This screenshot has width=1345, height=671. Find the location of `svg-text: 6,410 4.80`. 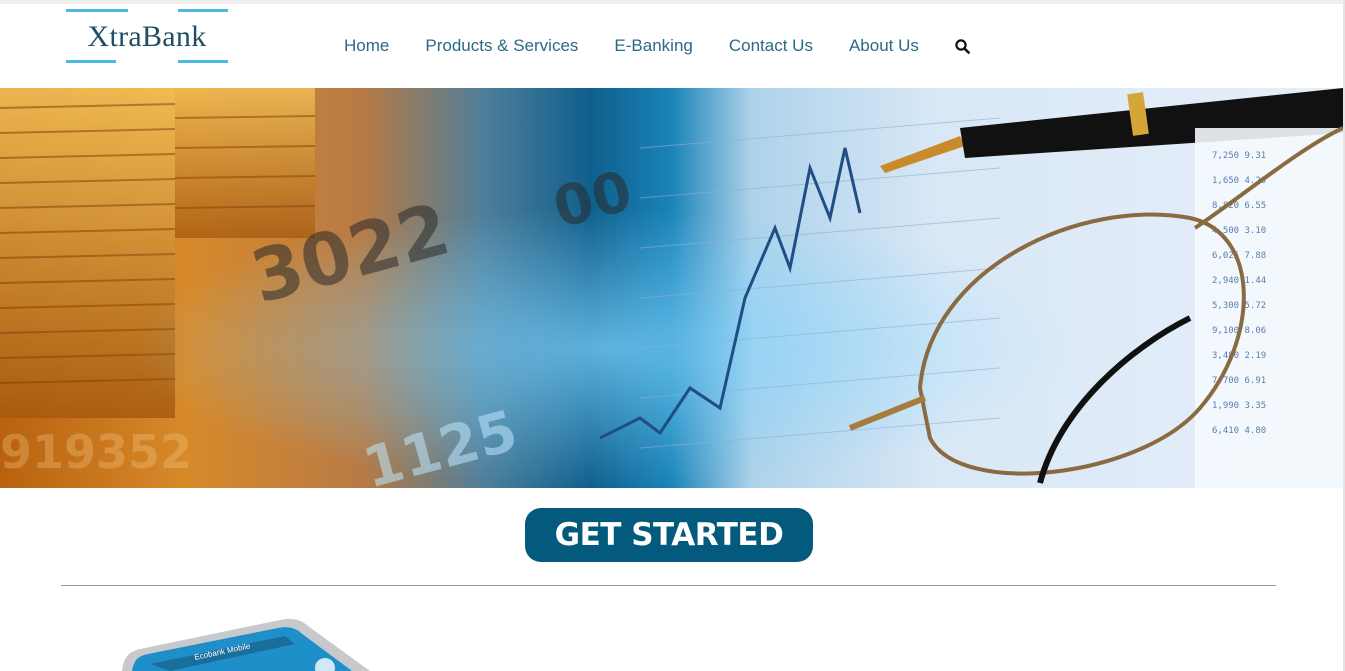

svg-text: 6,410 4.80 is located at coordinates (1239, 431).